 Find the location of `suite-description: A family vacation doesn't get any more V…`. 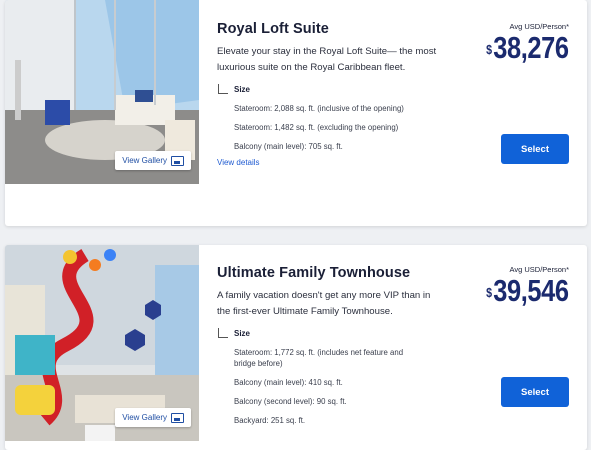

suite-description: A family vacation doesn't get any more V… is located at coordinates (324, 303).